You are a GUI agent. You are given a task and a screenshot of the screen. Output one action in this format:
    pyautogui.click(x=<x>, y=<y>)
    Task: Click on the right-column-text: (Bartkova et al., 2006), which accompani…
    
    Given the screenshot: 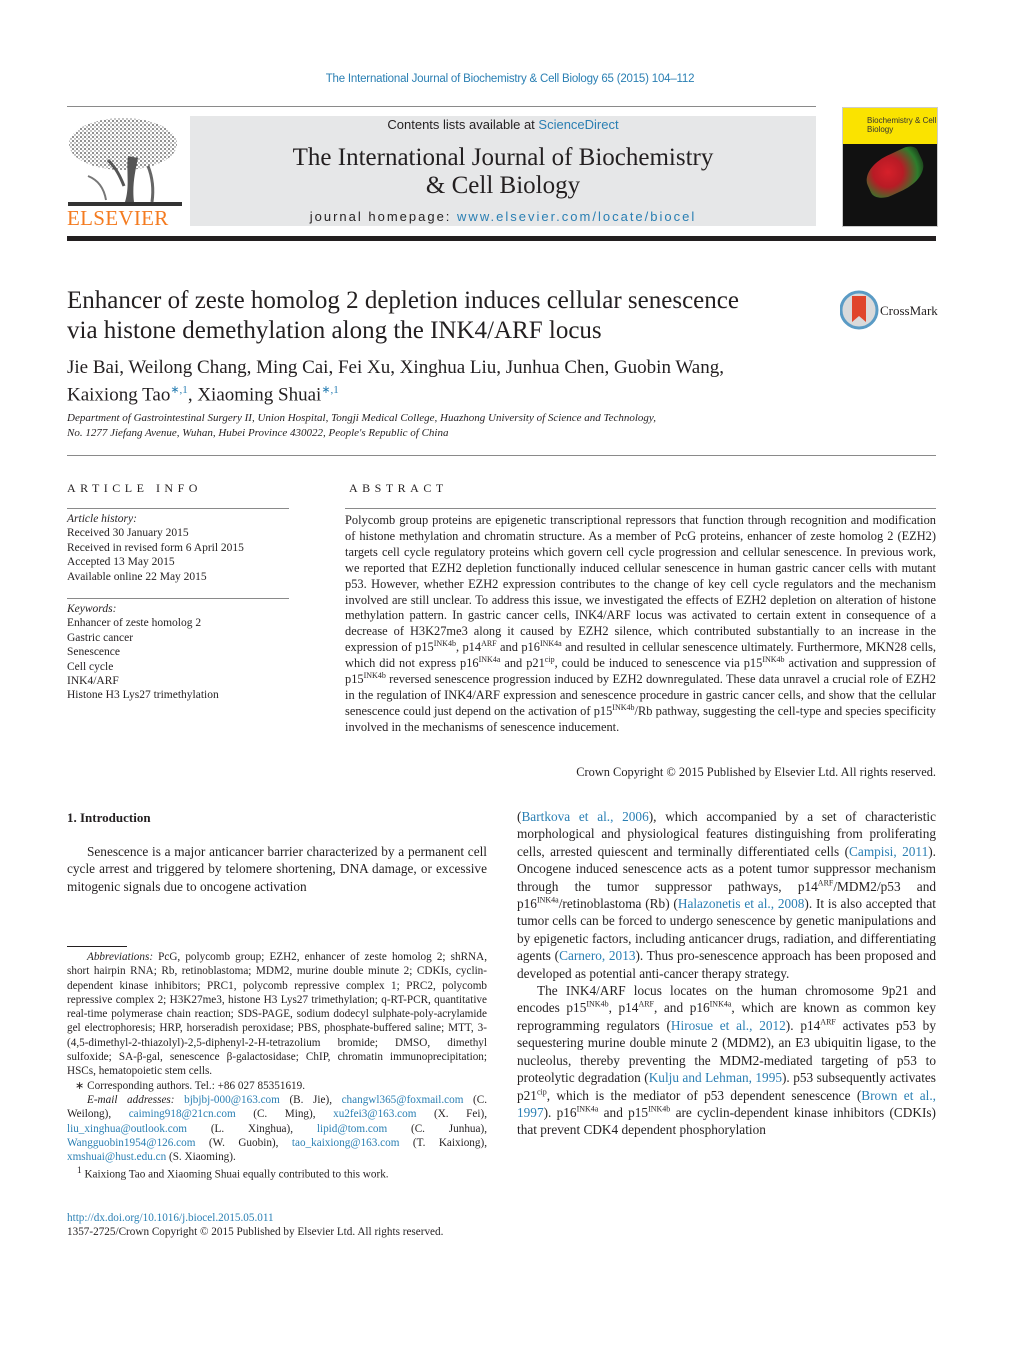 What is the action you would take?
    pyautogui.click(x=726, y=973)
    